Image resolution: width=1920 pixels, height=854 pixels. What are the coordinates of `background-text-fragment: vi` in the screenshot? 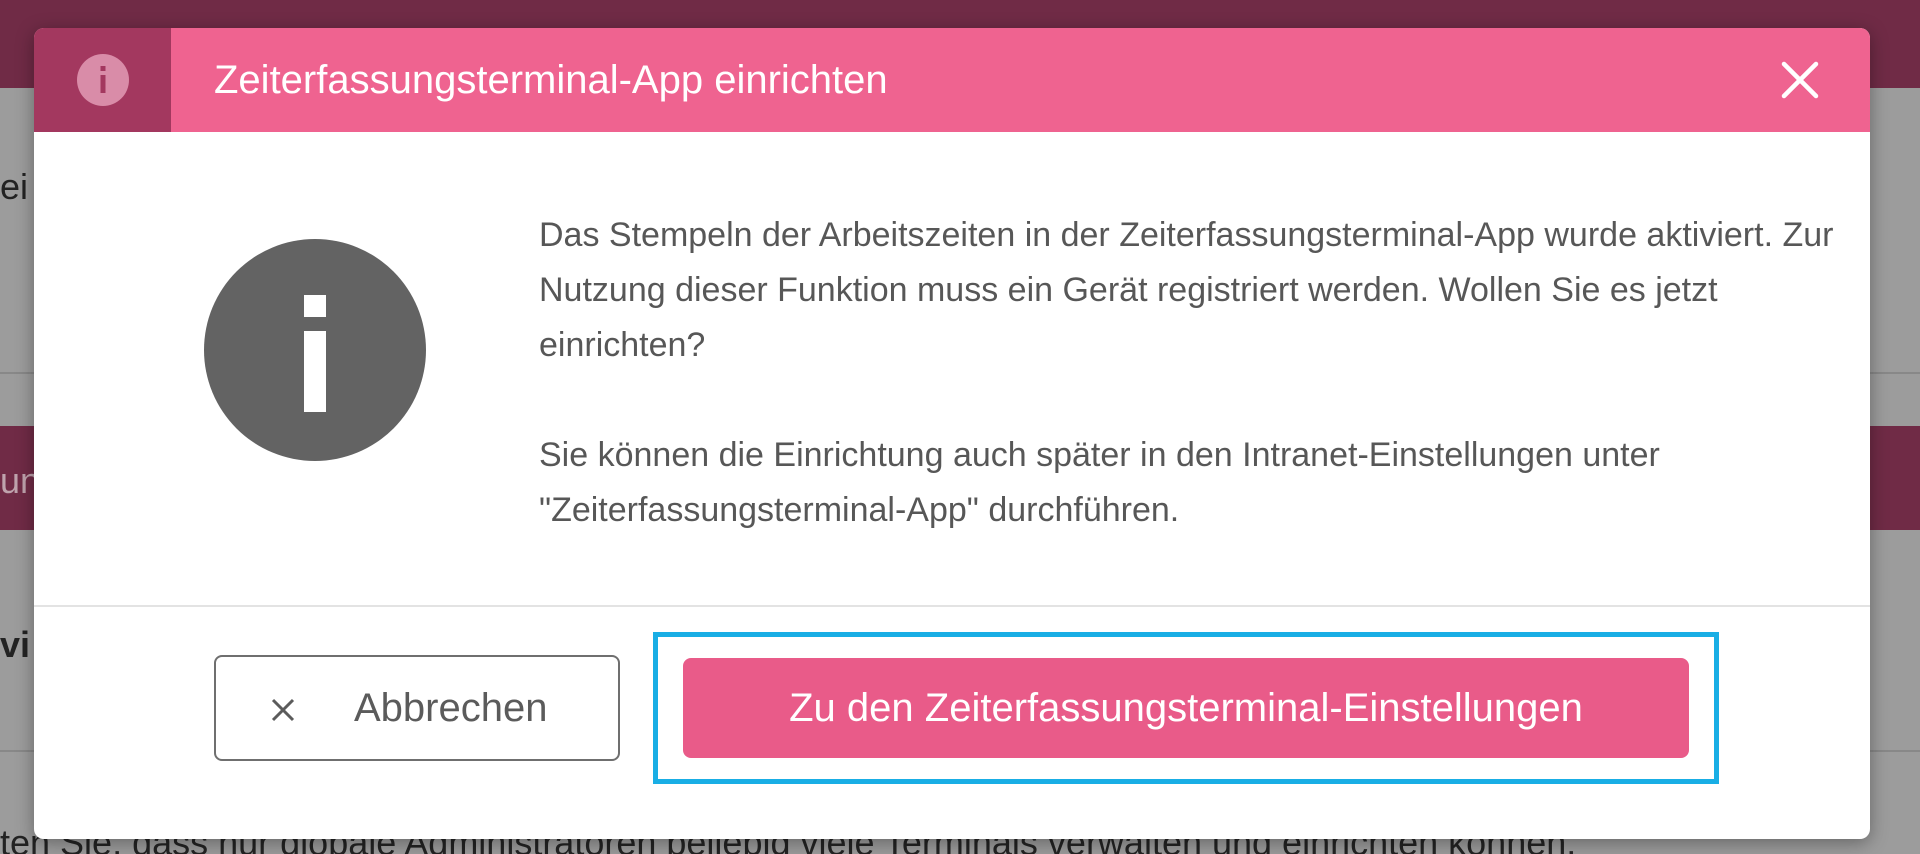 It's located at (15, 644).